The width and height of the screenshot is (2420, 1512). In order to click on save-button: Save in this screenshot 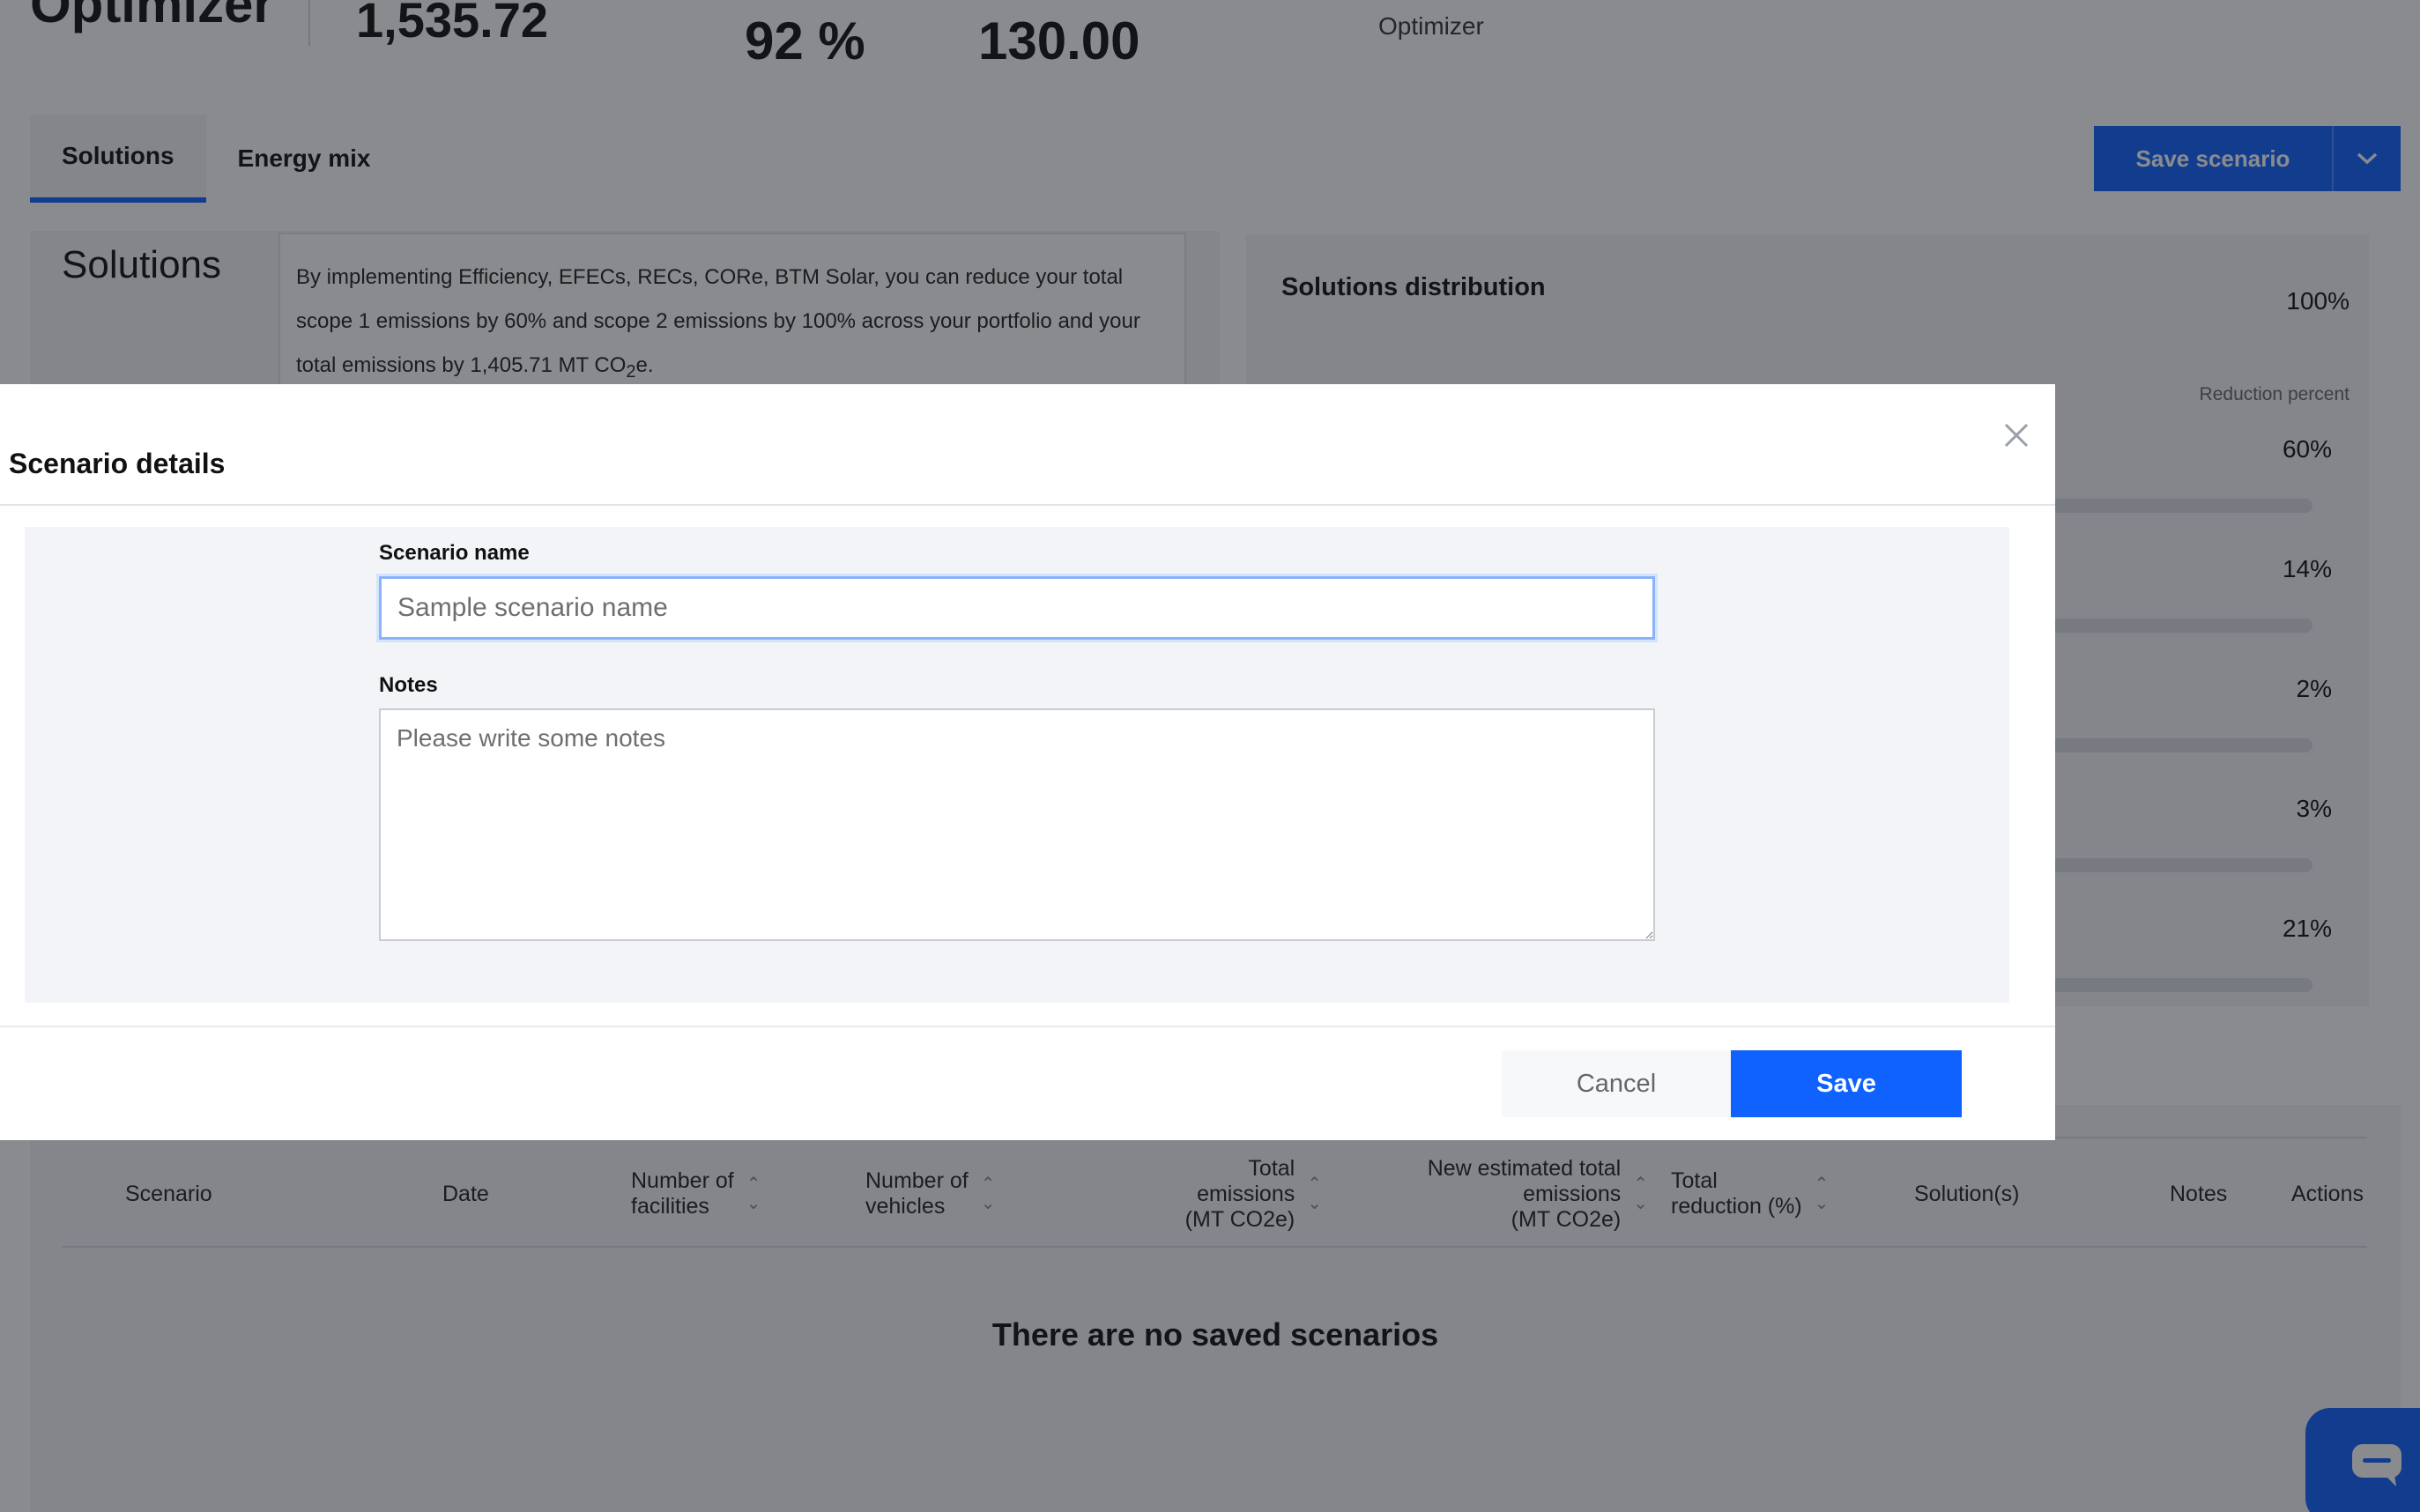, I will do `click(1846, 1083)`.